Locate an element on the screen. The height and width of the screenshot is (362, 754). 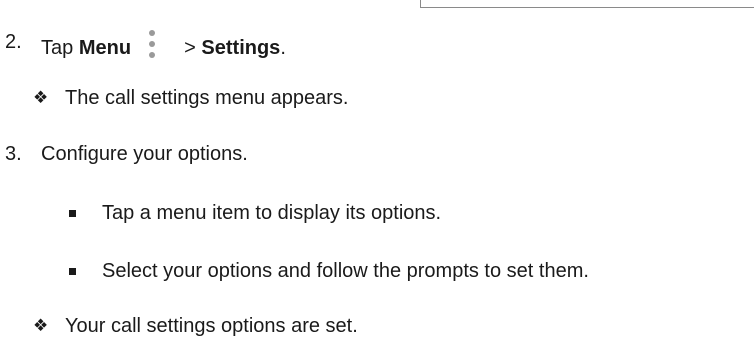
result-text: The call settings menu appears. is located at coordinates (207, 98).